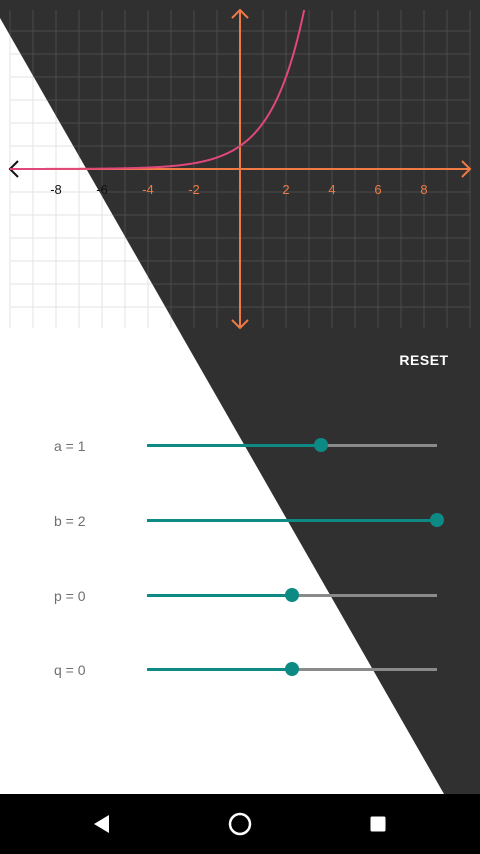 This screenshot has height=854, width=480. What do you see at coordinates (58, 596) in the screenshot?
I see `slider-p-symbol: p` at bounding box center [58, 596].